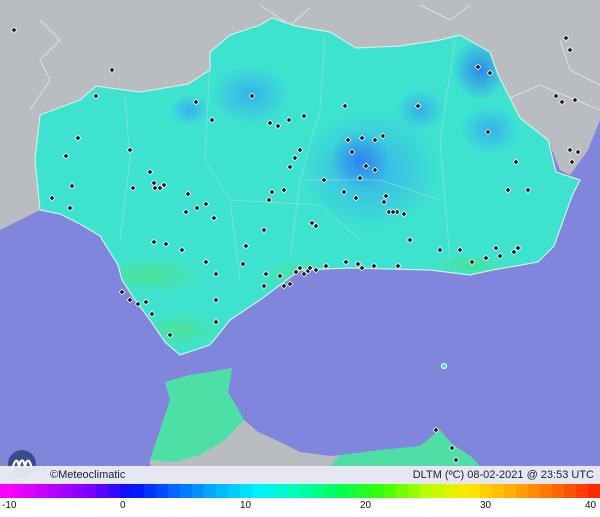 This screenshot has height=517, width=600. Describe the element at coordinates (366, 505) in the screenshot. I see `tick-label-20: 20` at that location.